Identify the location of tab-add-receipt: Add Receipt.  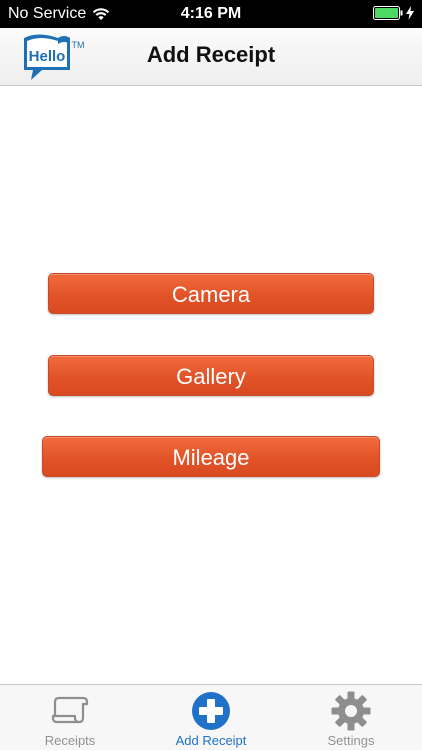
(211, 718).